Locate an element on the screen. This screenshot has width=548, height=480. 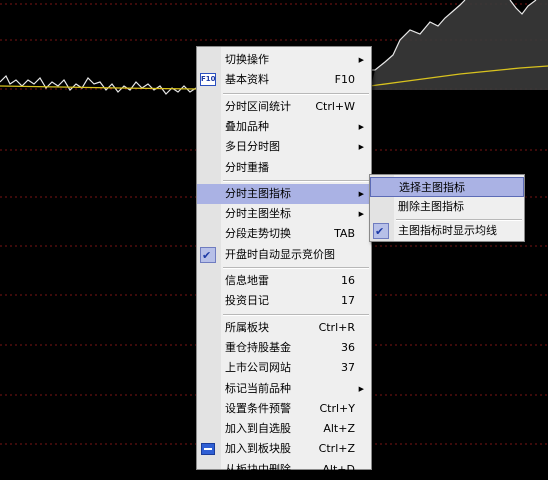
menu-item-info-mine: 信息地雷 16 is located at coordinates (284, 281).